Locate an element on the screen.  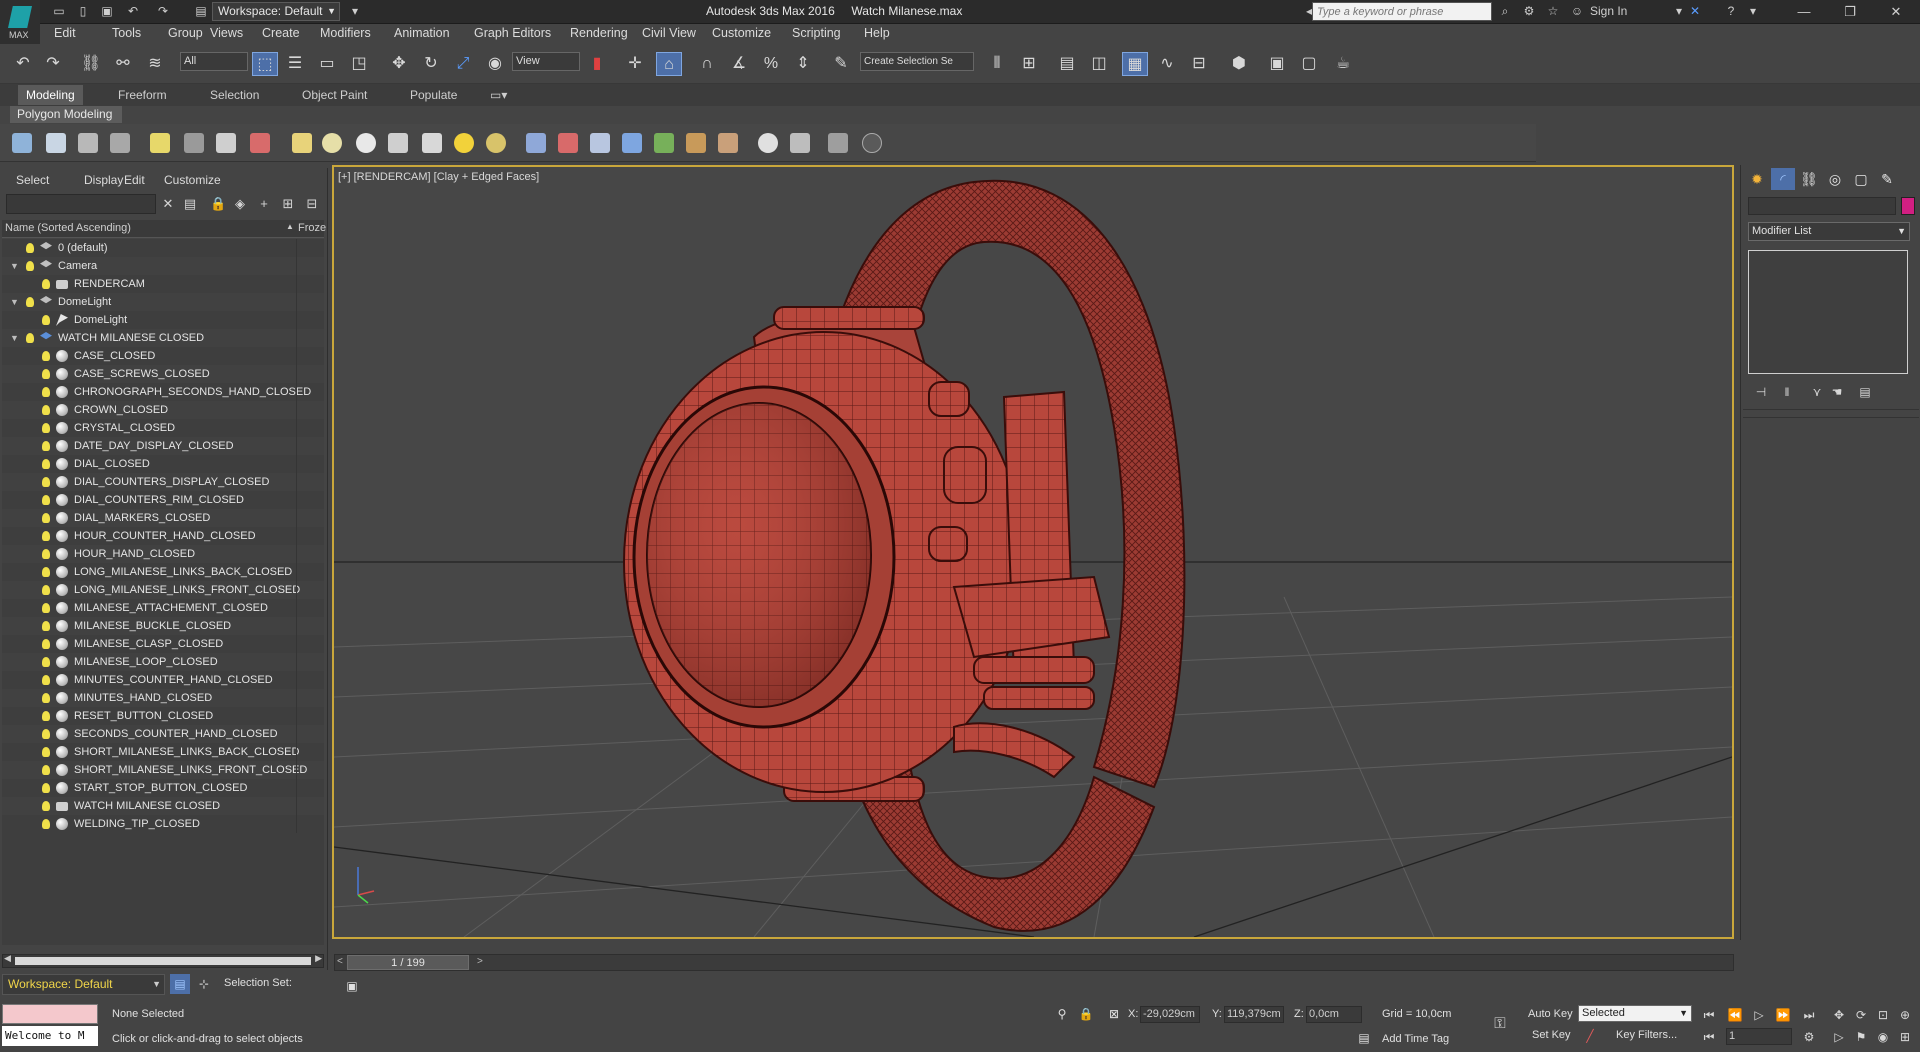
save-icon: ▣ is located at coordinates (107, 11).